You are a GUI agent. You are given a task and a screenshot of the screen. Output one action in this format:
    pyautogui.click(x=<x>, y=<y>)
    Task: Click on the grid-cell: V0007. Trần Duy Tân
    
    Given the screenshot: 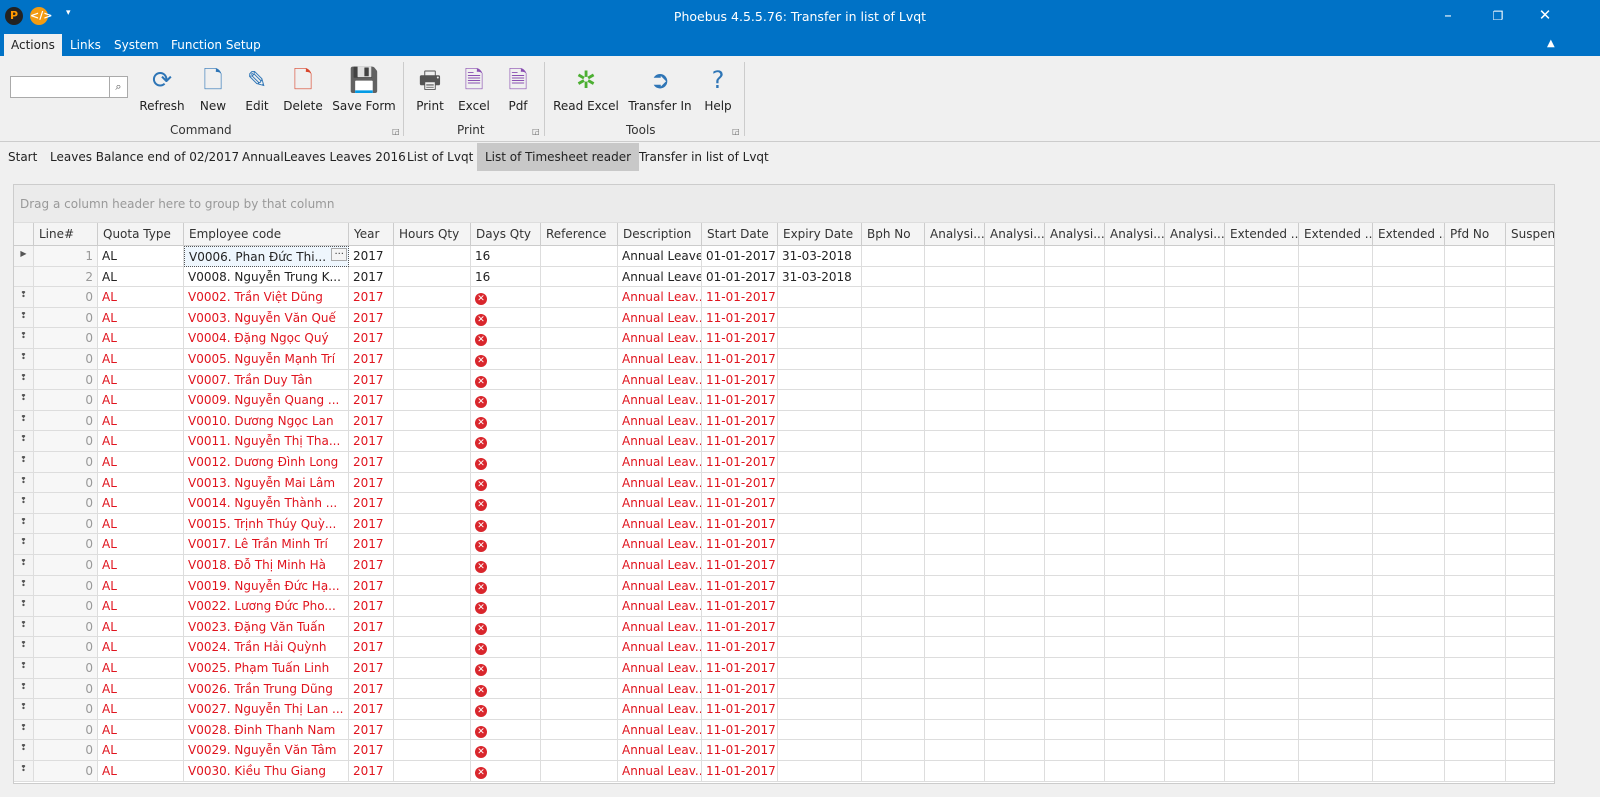 What is the action you would take?
    pyautogui.click(x=266, y=380)
    